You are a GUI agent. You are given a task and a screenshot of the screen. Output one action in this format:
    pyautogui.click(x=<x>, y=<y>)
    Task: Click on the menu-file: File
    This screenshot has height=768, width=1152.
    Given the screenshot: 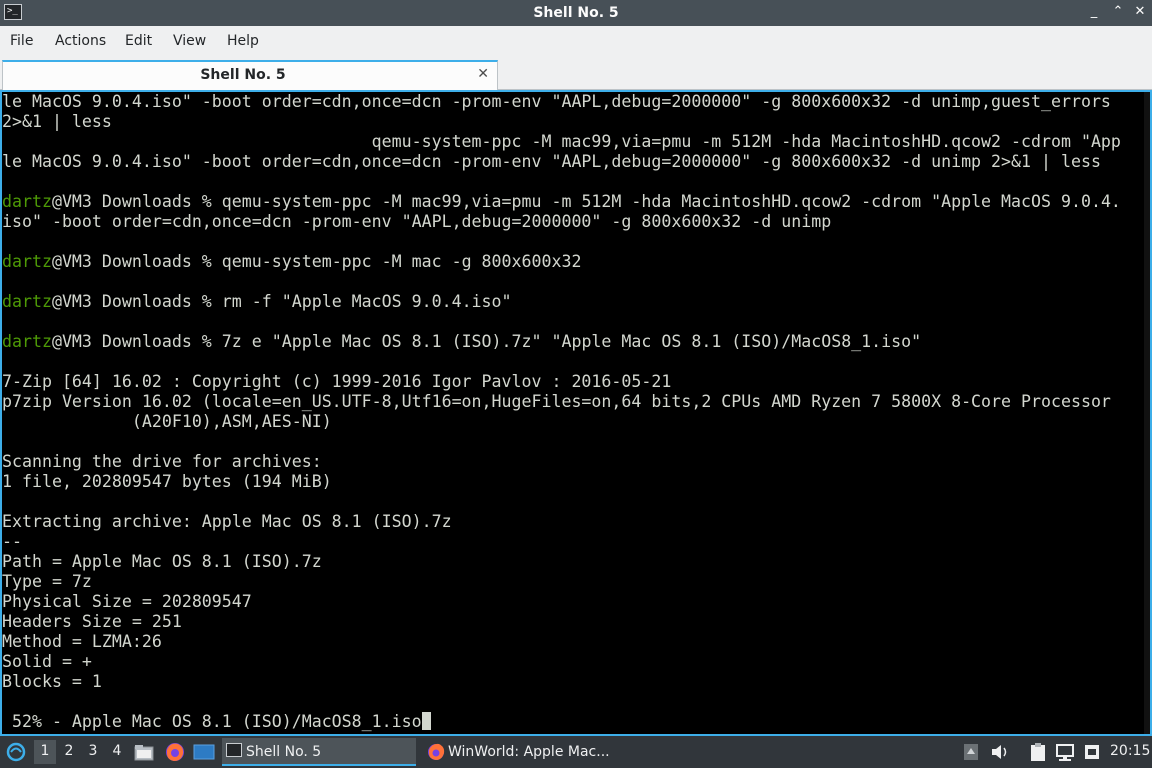 What is the action you would take?
    pyautogui.click(x=21, y=41)
    